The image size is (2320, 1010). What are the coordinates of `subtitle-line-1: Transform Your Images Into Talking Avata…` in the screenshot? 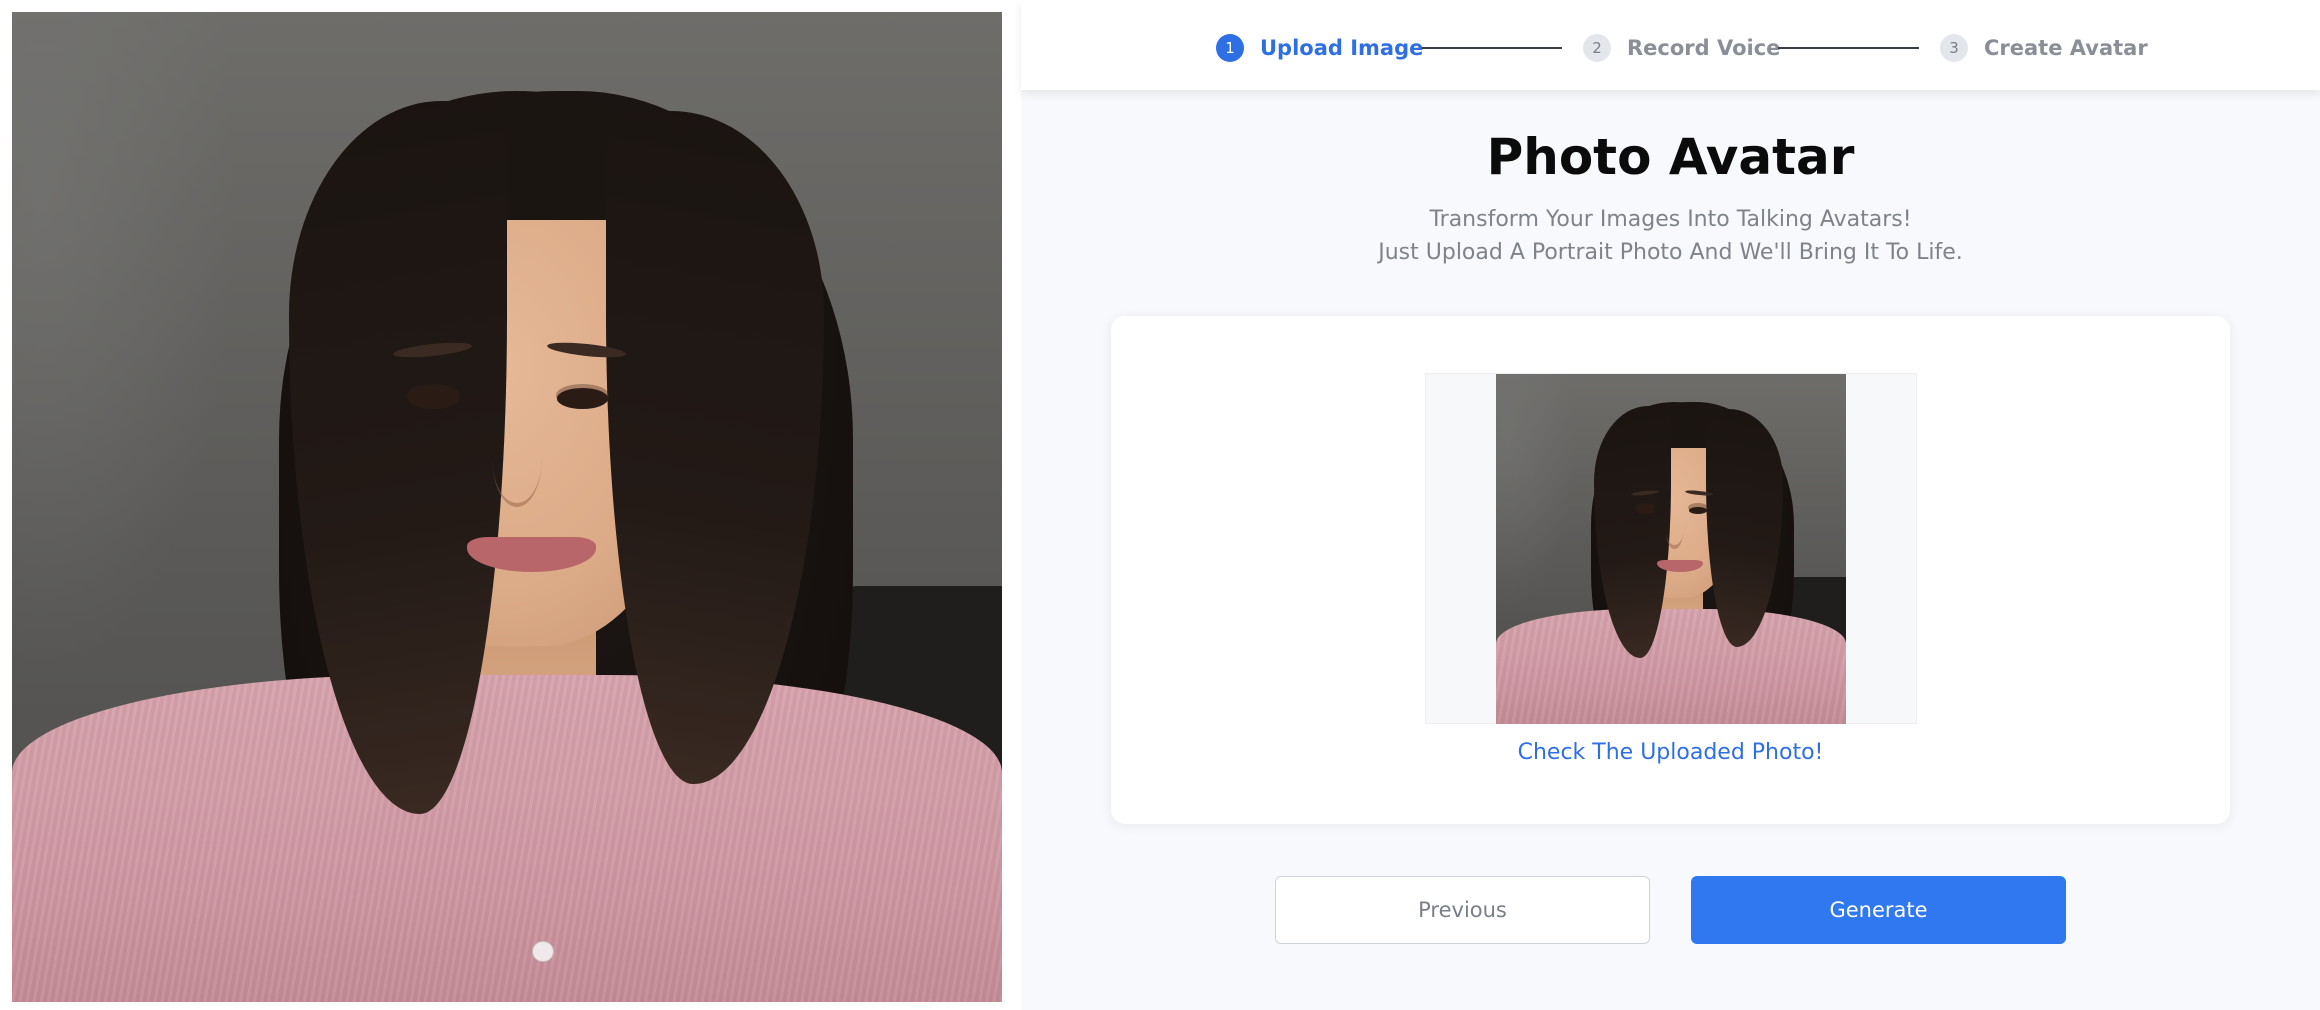 It's located at (1670, 219).